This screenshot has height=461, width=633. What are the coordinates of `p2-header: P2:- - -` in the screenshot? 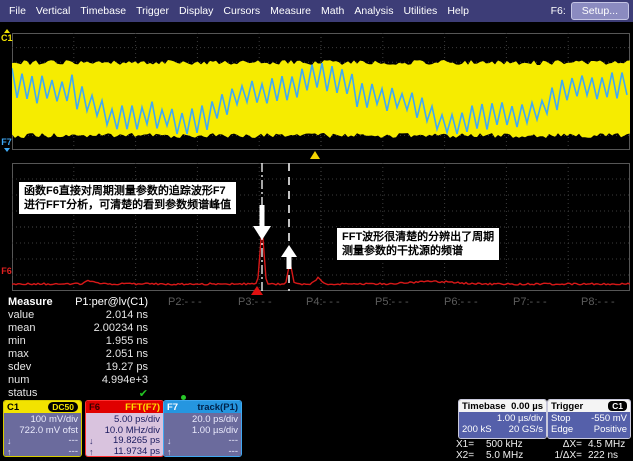 It's located at (185, 302).